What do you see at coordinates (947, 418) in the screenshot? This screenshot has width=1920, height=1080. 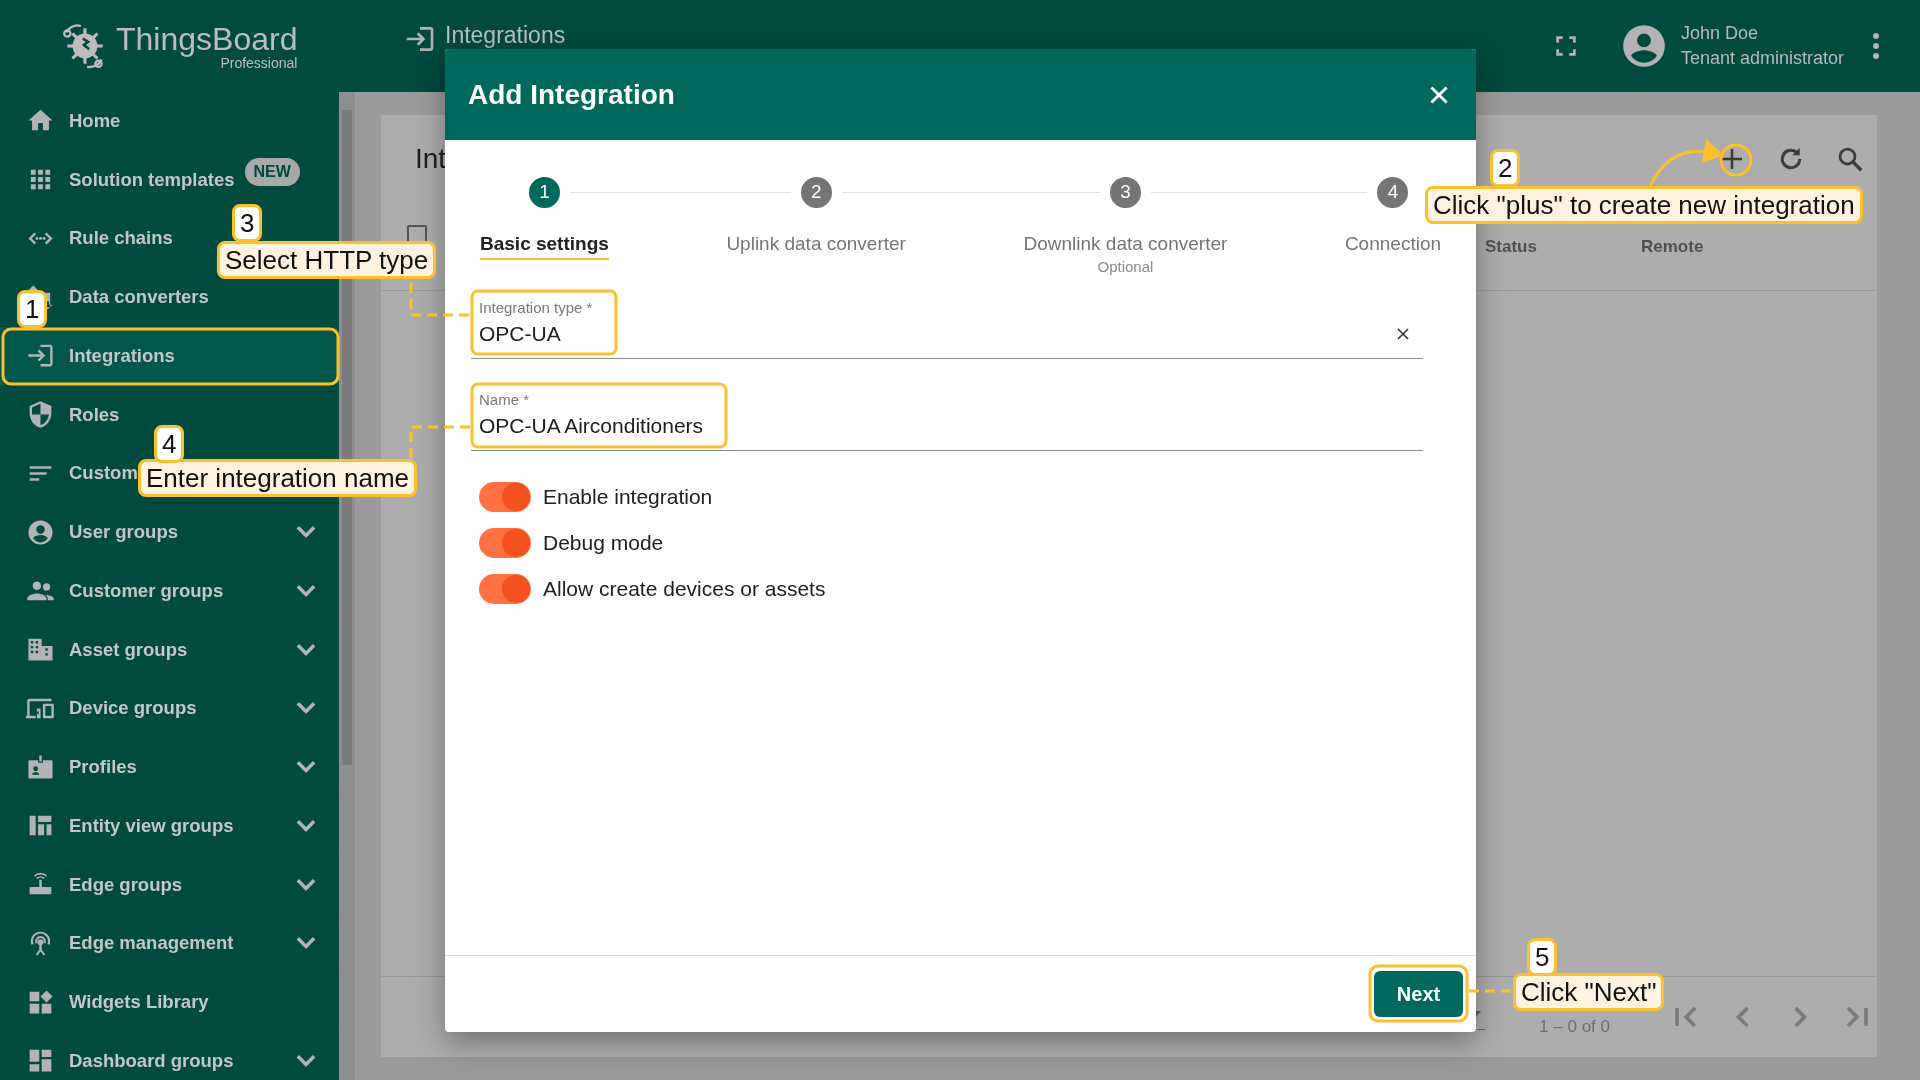 I see `input-field: Name * OPC-UA Airconditioners` at bounding box center [947, 418].